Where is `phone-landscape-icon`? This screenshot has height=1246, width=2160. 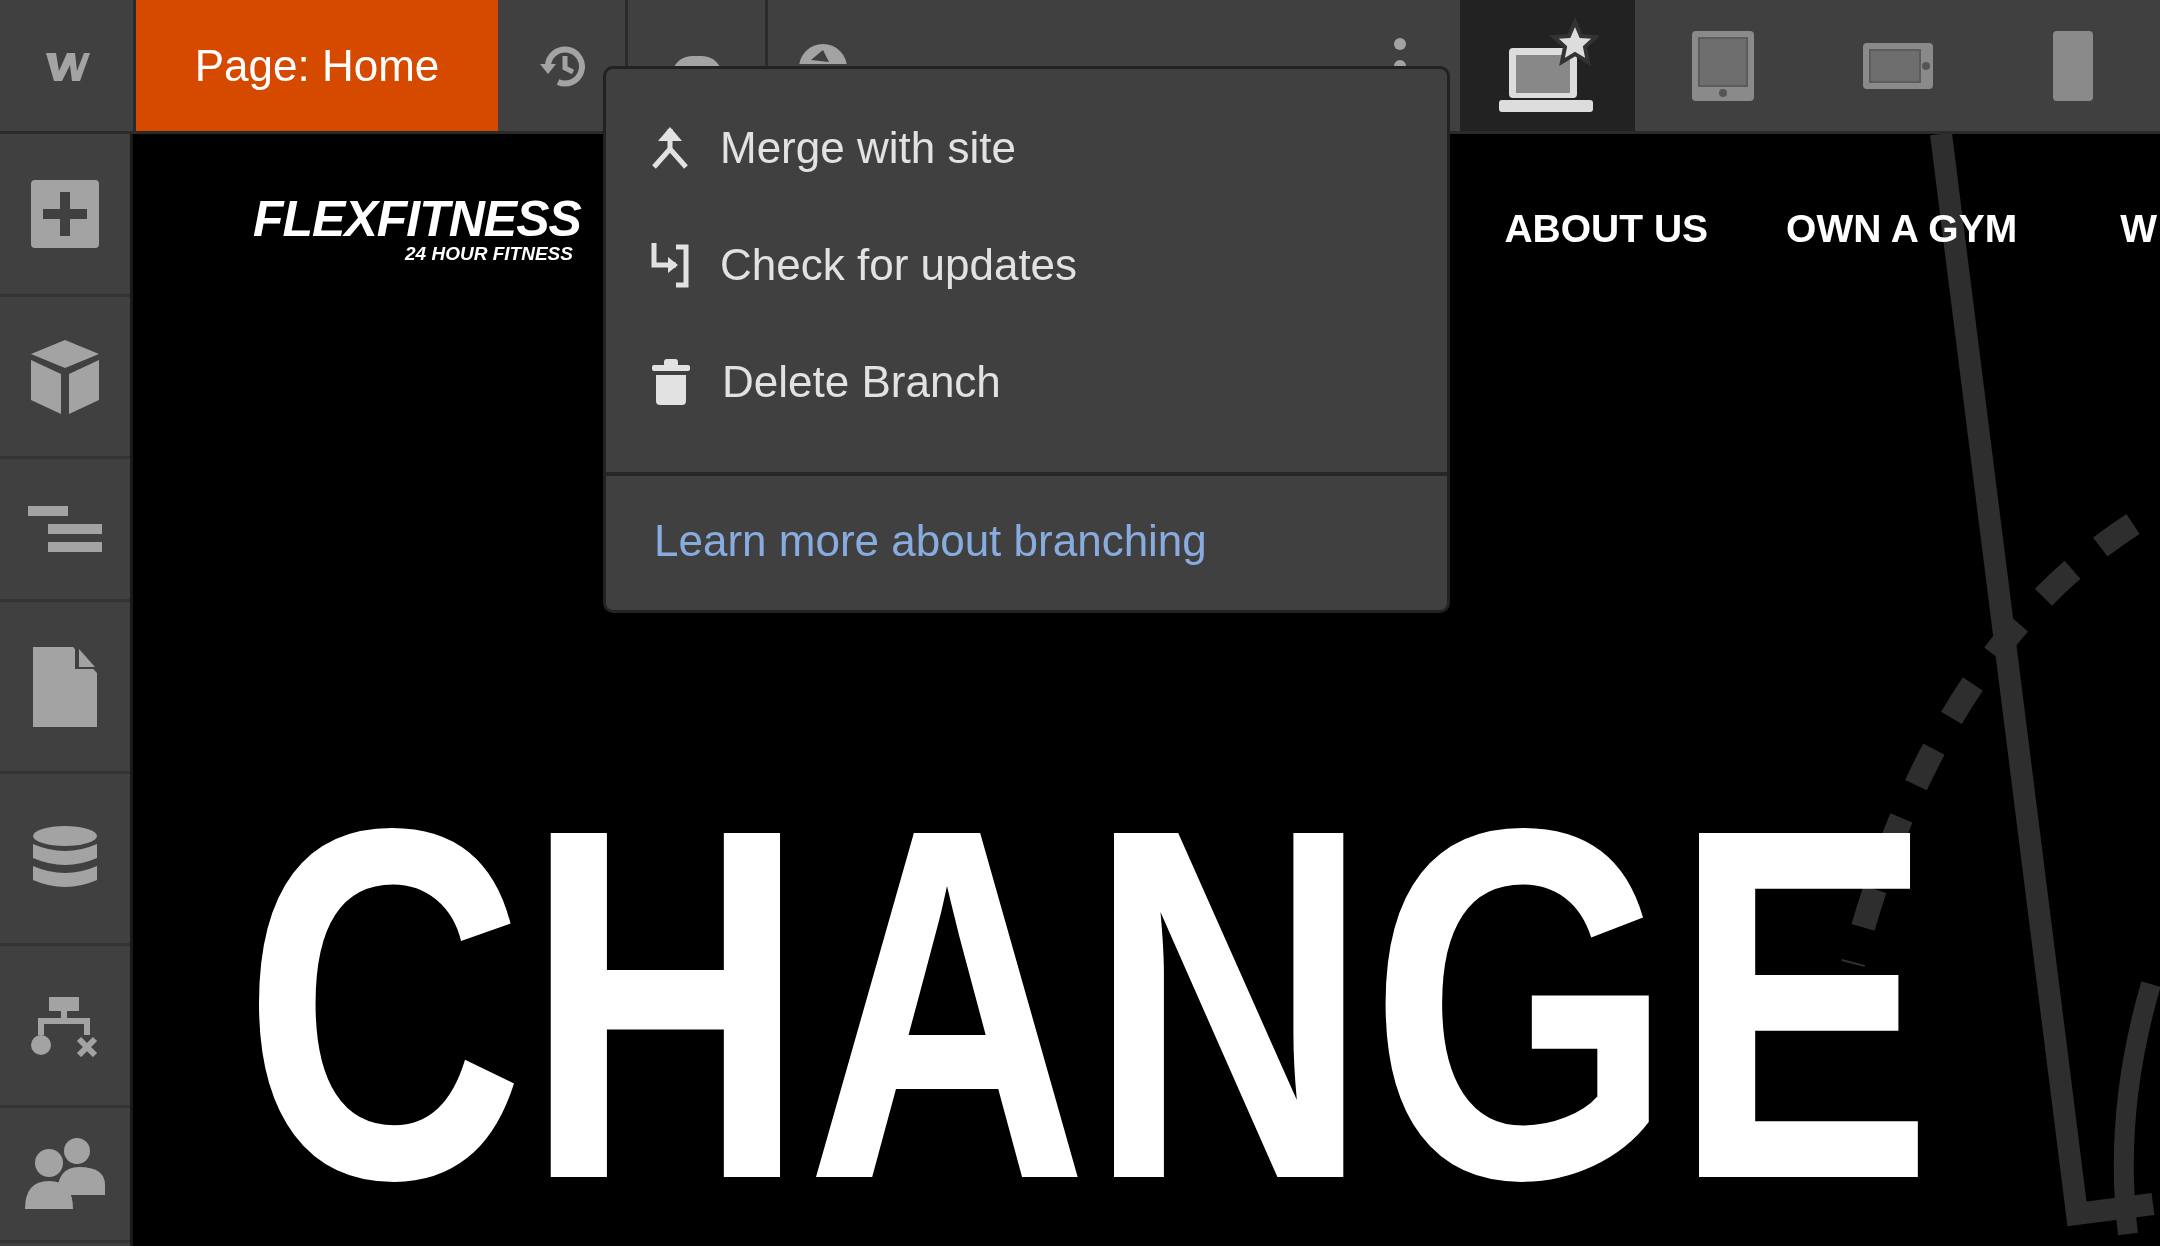 phone-landscape-icon is located at coordinates (1897, 65).